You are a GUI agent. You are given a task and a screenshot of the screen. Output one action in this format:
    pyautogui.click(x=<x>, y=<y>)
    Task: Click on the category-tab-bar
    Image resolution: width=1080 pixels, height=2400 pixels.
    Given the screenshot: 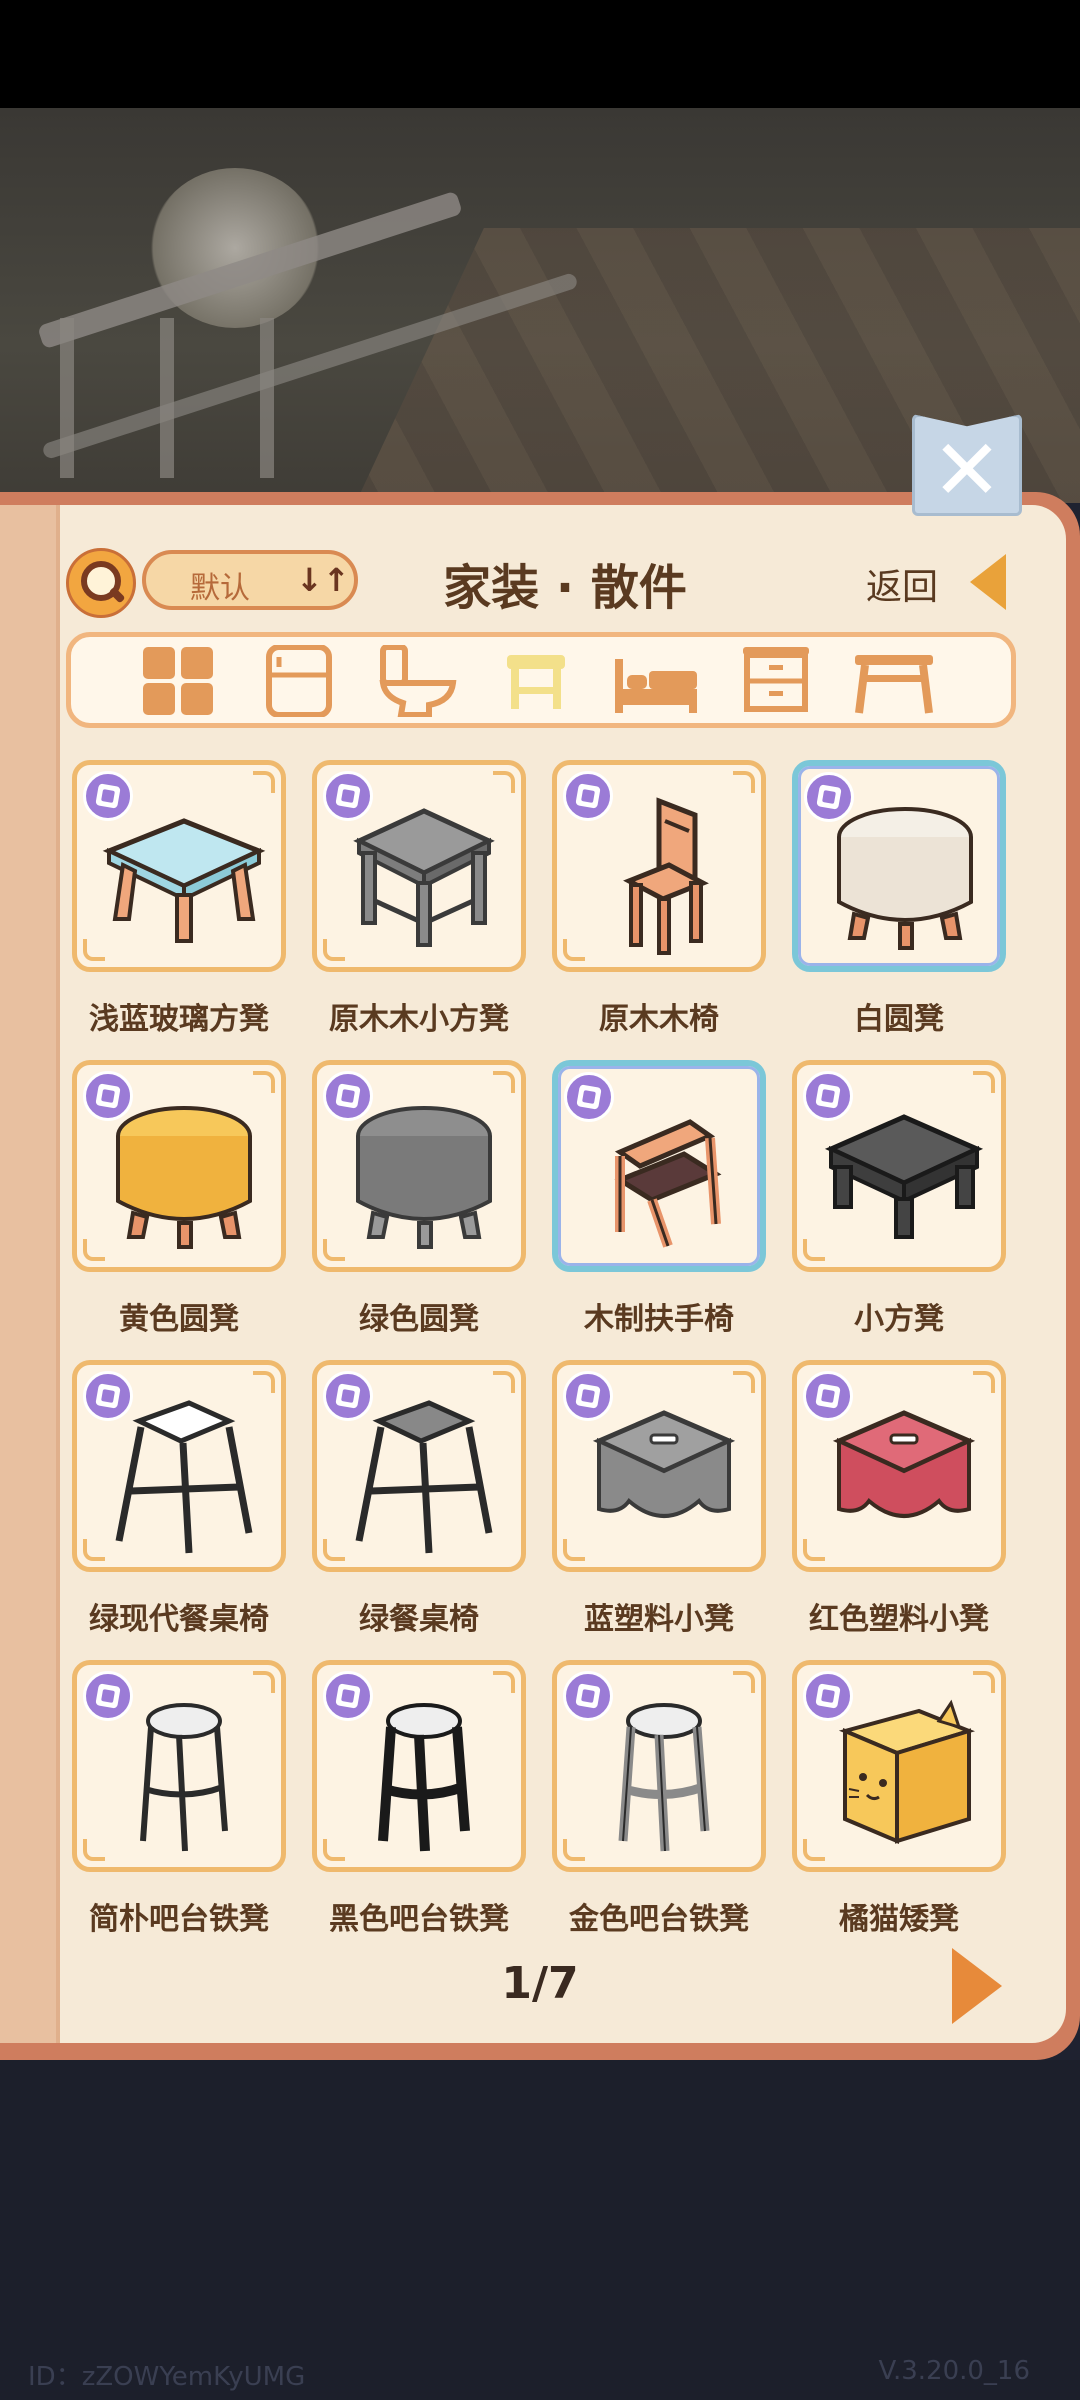 What is the action you would take?
    pyautogui.click(x=541, y=680)
    